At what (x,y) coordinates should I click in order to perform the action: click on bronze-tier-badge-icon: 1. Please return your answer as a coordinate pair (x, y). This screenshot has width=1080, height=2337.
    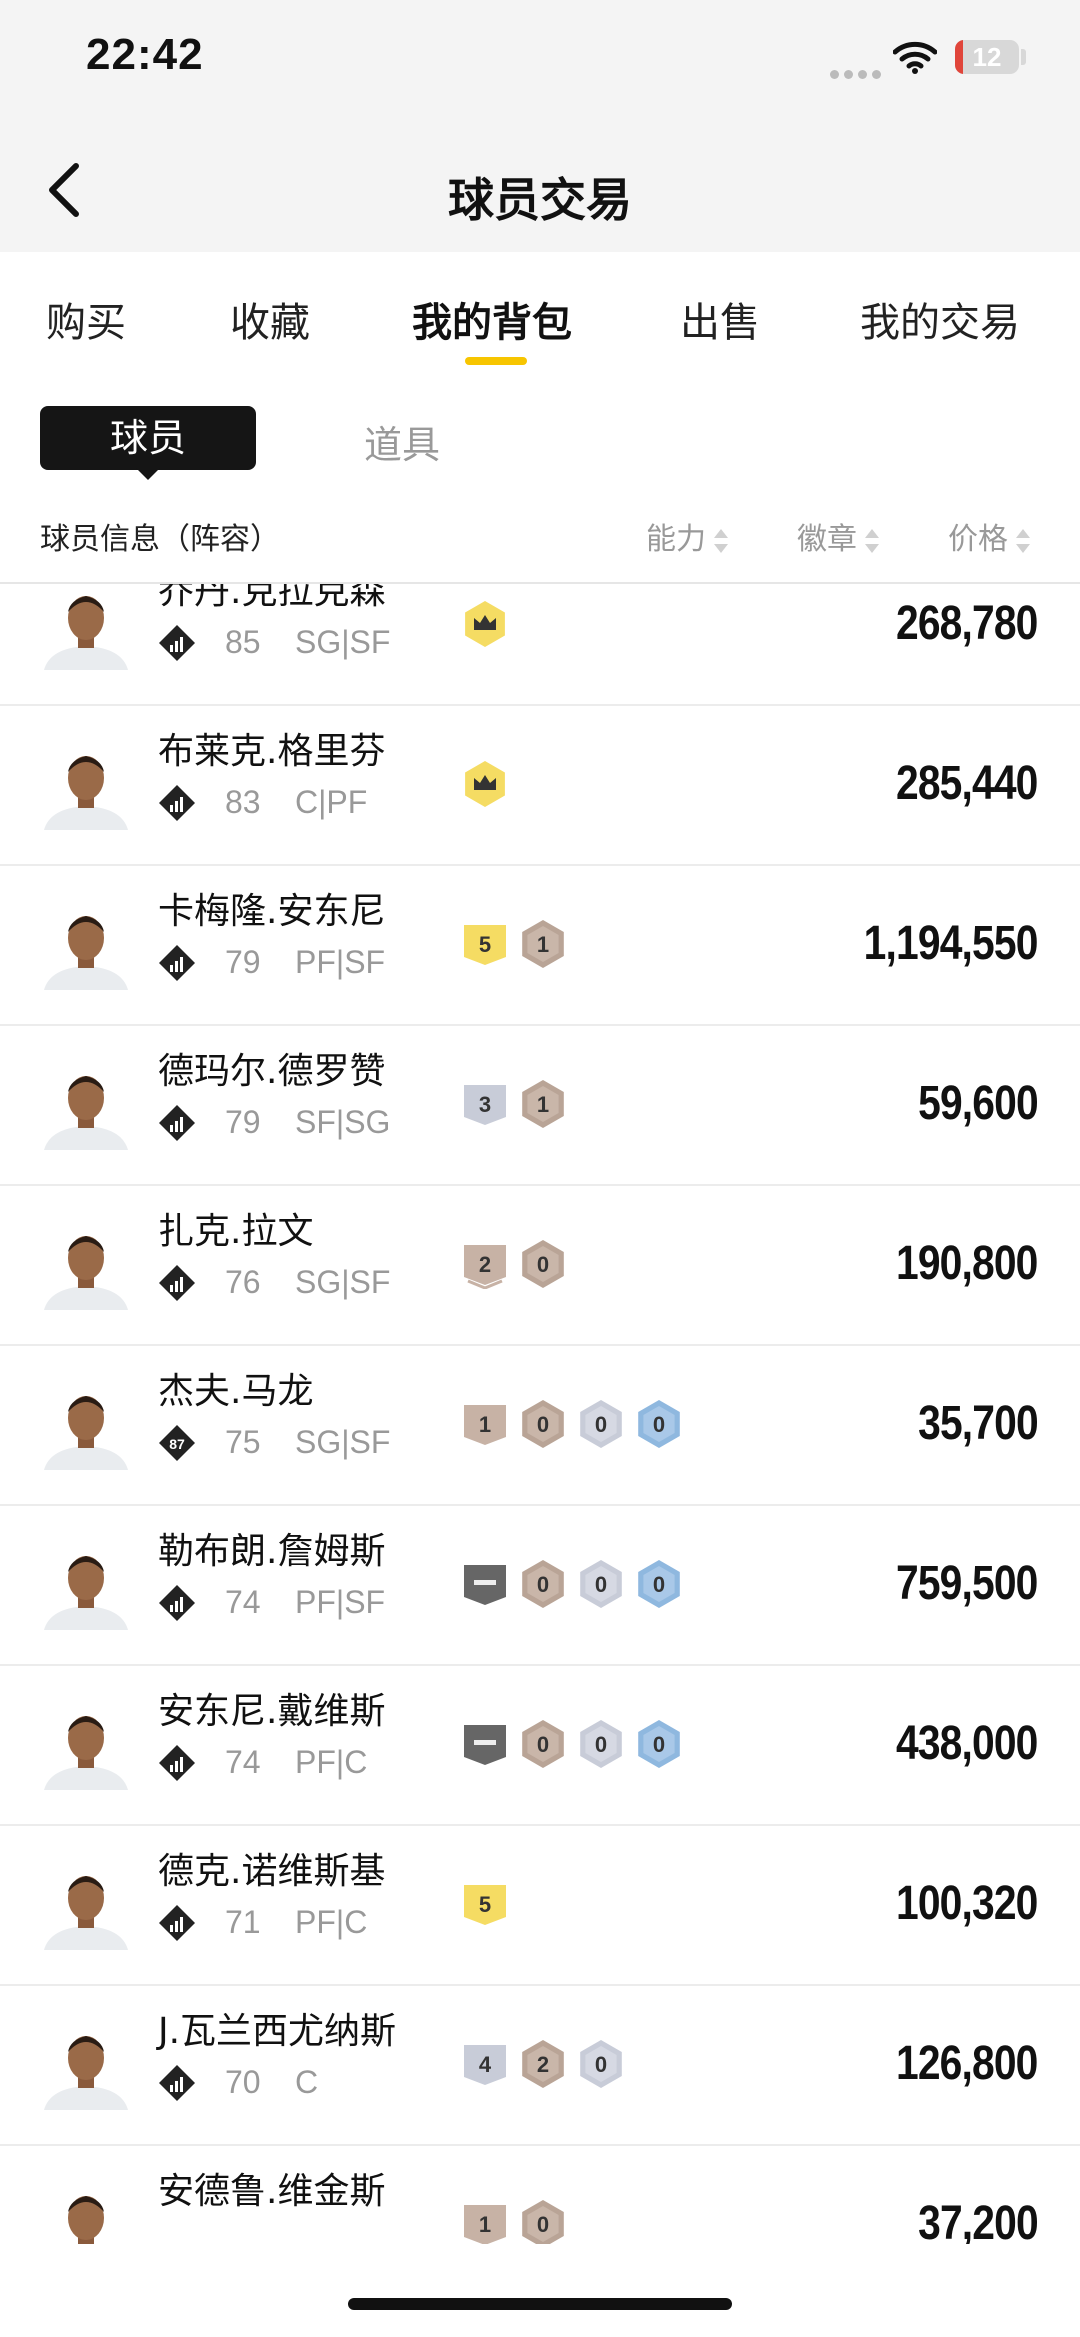
    Looking at the image, I should click on (485, 2224).